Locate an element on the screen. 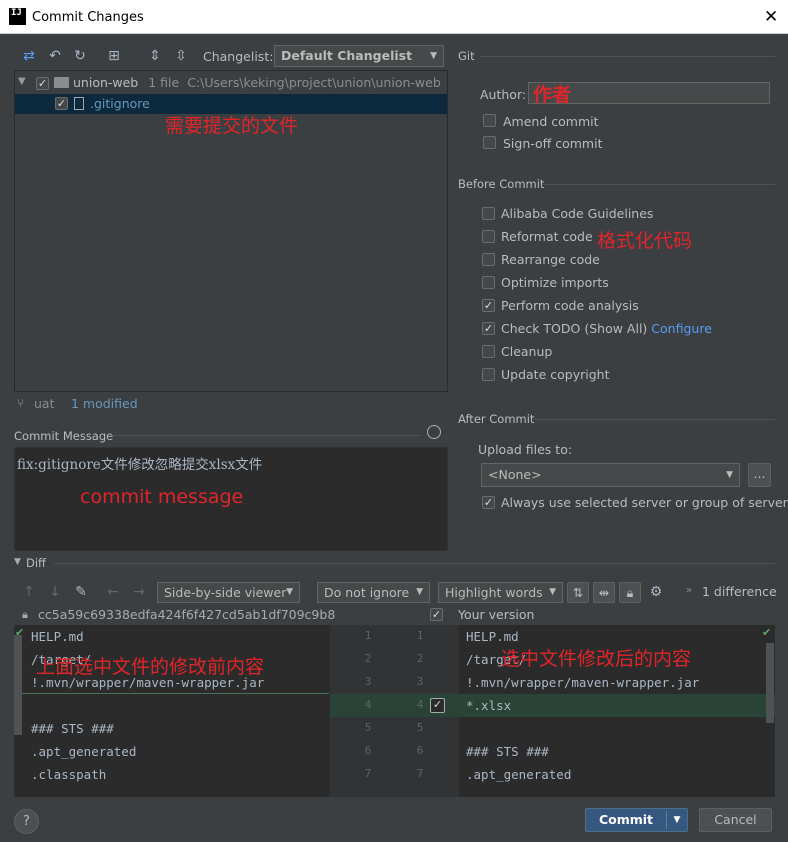 This screenshot has height=842, width=788. collapse-unchanged-icon: ⇅ is located at coordinates (578, 592).